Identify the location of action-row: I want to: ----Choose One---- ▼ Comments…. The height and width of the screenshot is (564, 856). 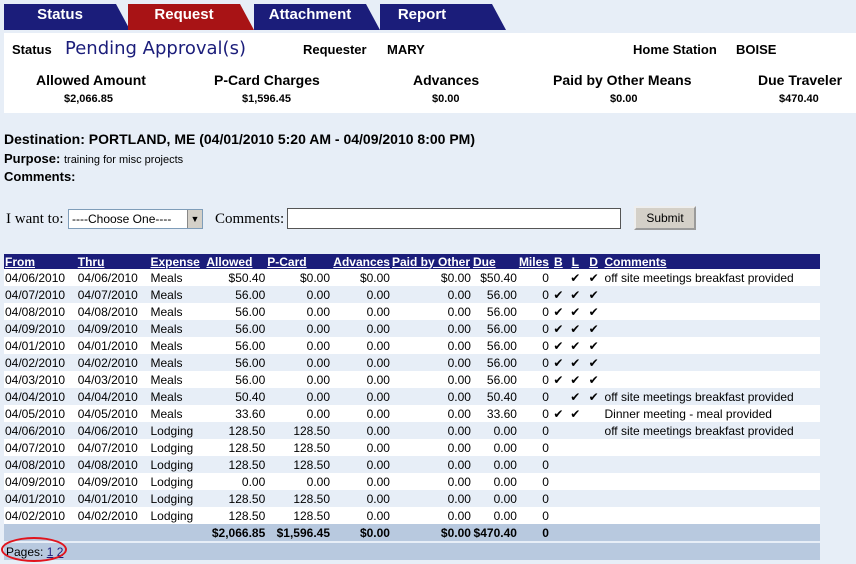
(431, 218).